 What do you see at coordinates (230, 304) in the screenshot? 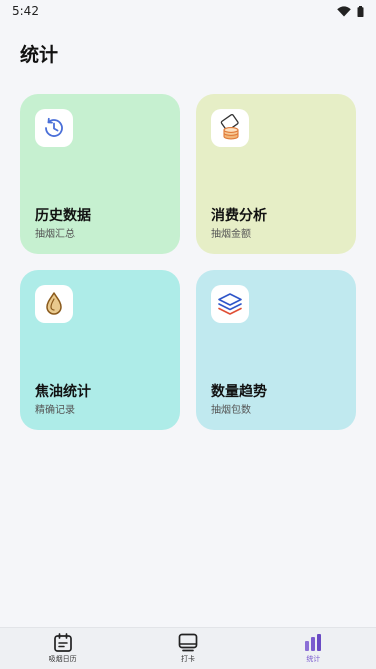
I see `layers-icon` at bounding box center [230, 304].